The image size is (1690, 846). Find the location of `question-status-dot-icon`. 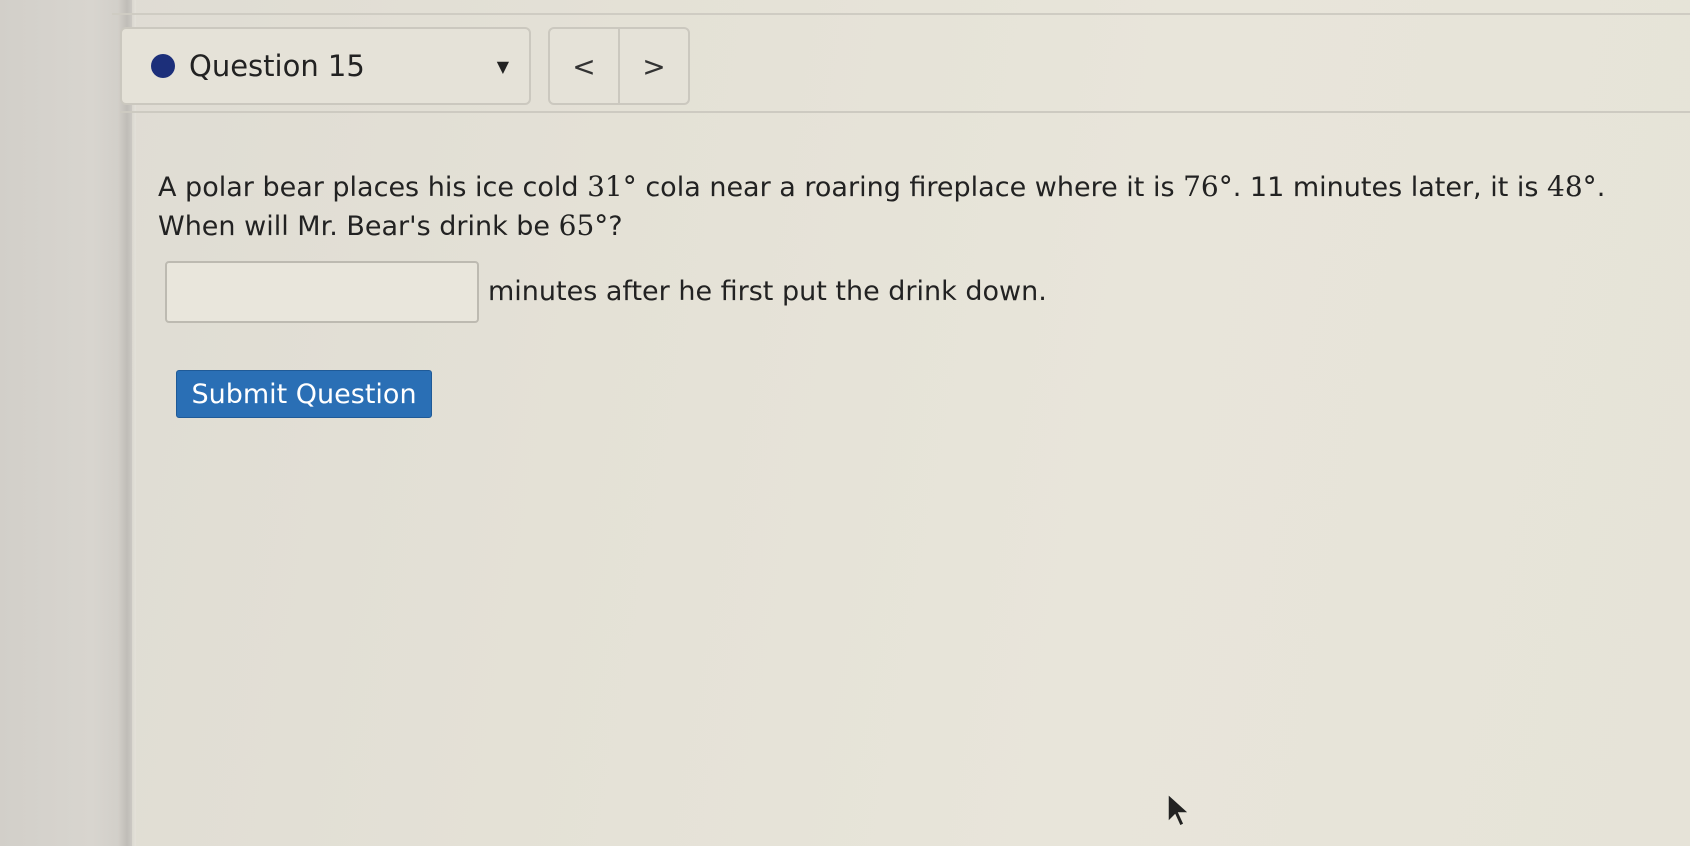

question-status-dot-icon is located at coordinates (163, 66).